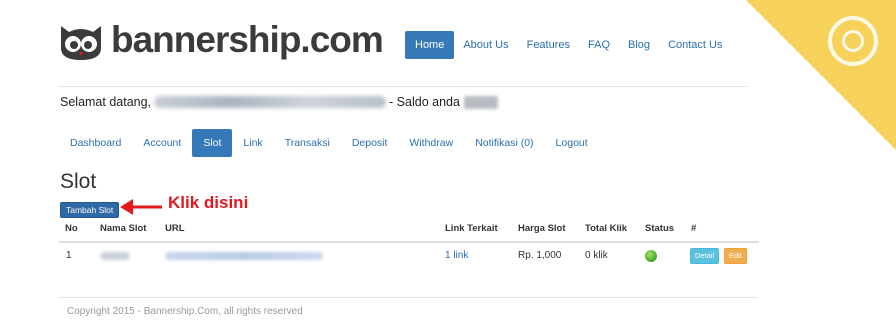 The width and height of the screenshot is (896, 333). I want to click on tab-dashboard: Dashboard, so click(95, 143).